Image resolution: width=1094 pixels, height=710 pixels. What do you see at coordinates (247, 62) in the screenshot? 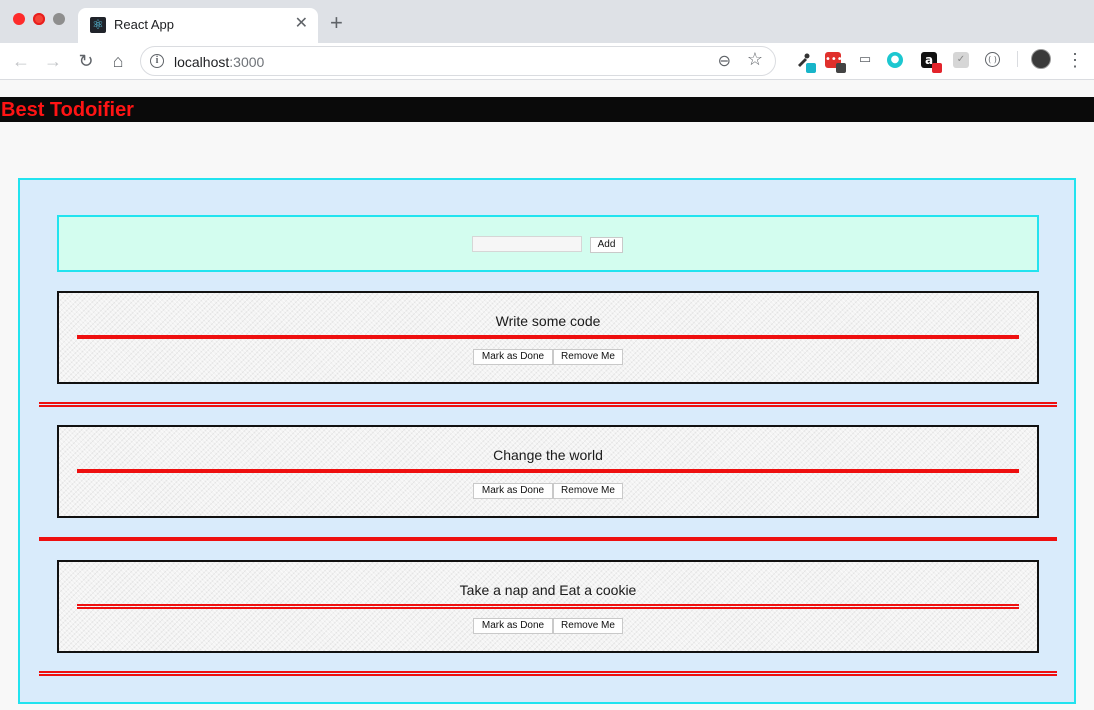
I see `url-port: :3000` at bounding box center [247, 62].